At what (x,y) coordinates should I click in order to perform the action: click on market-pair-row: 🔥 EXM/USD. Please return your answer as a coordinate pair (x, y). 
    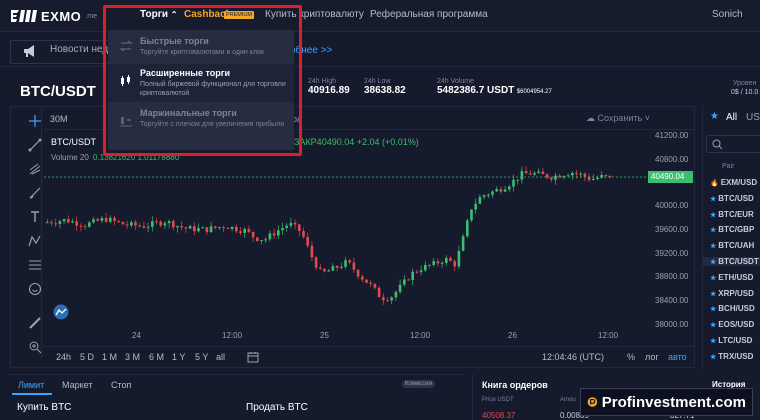
    Looking at the image, I should click on (731, 182).